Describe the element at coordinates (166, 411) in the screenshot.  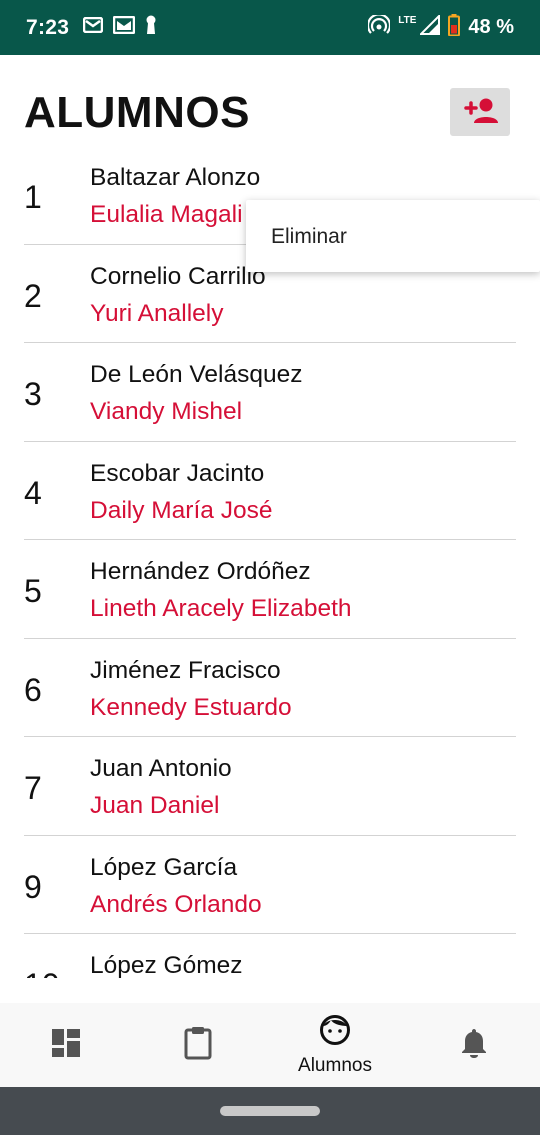
I see `student-given-name: Viandy Mishel` at that location.